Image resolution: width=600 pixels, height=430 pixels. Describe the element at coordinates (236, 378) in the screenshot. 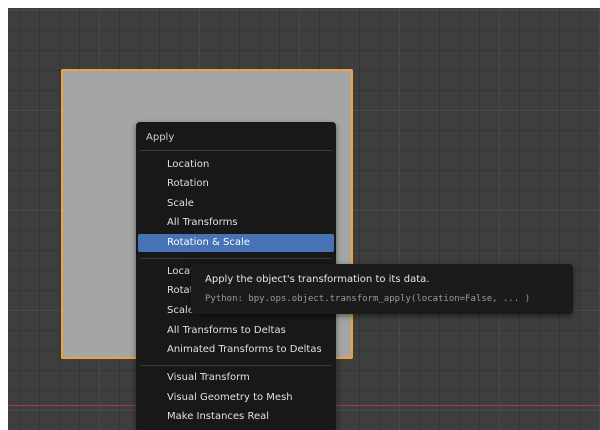

I see `menu-item-visual-transform: Visual Transform` at that location.